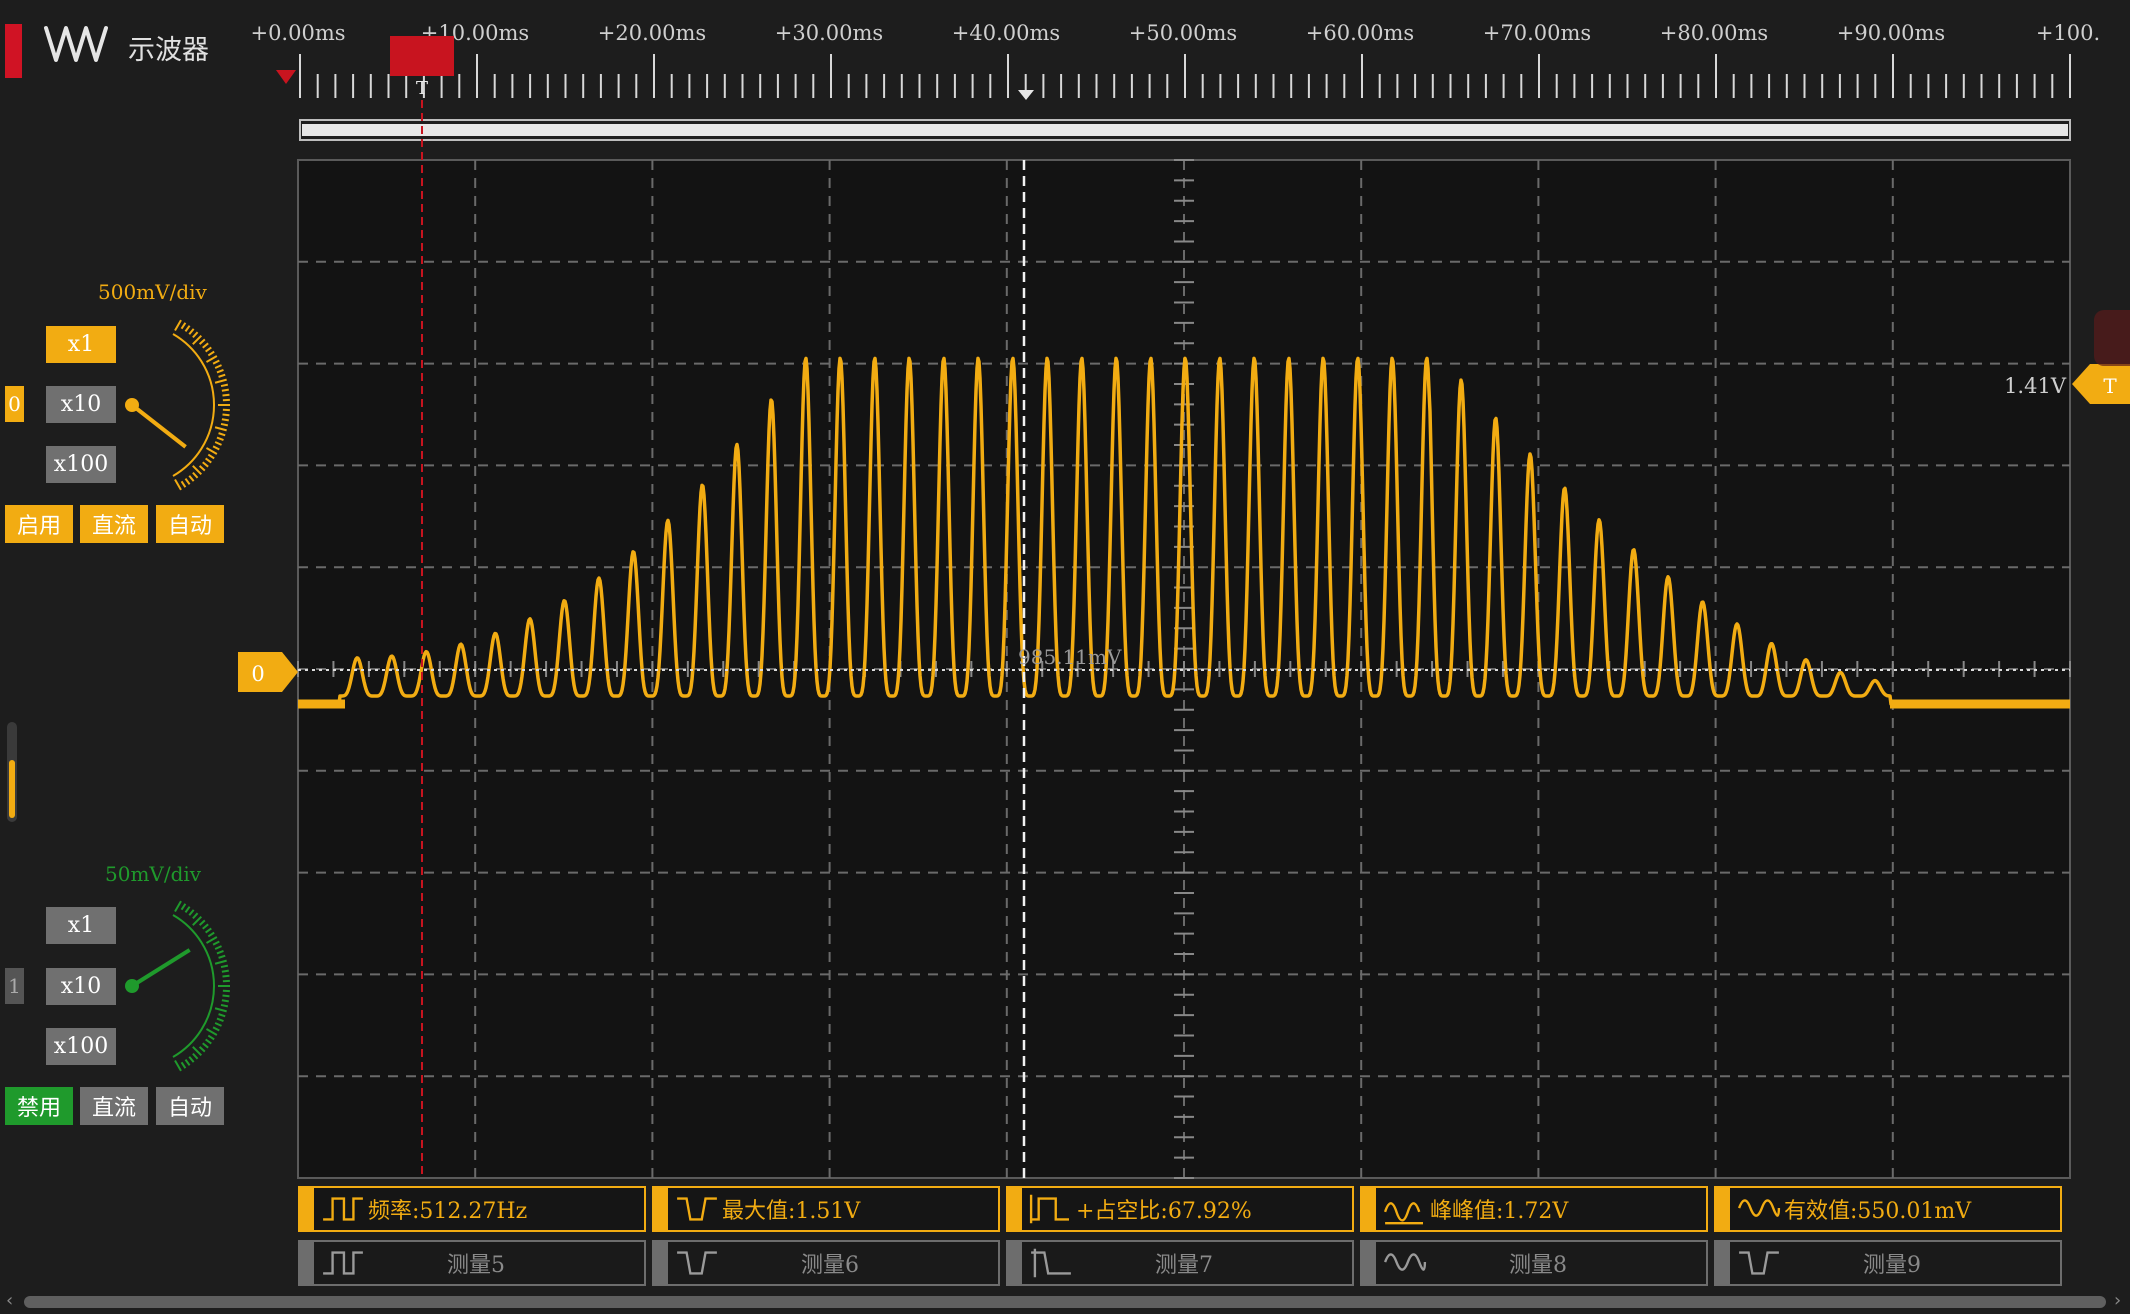 The height and width of the screenshot is (1314, 2130). Describe the element at coordinates (422, 88) in the screenshot. I see `trigger-position-label: T` at that location.